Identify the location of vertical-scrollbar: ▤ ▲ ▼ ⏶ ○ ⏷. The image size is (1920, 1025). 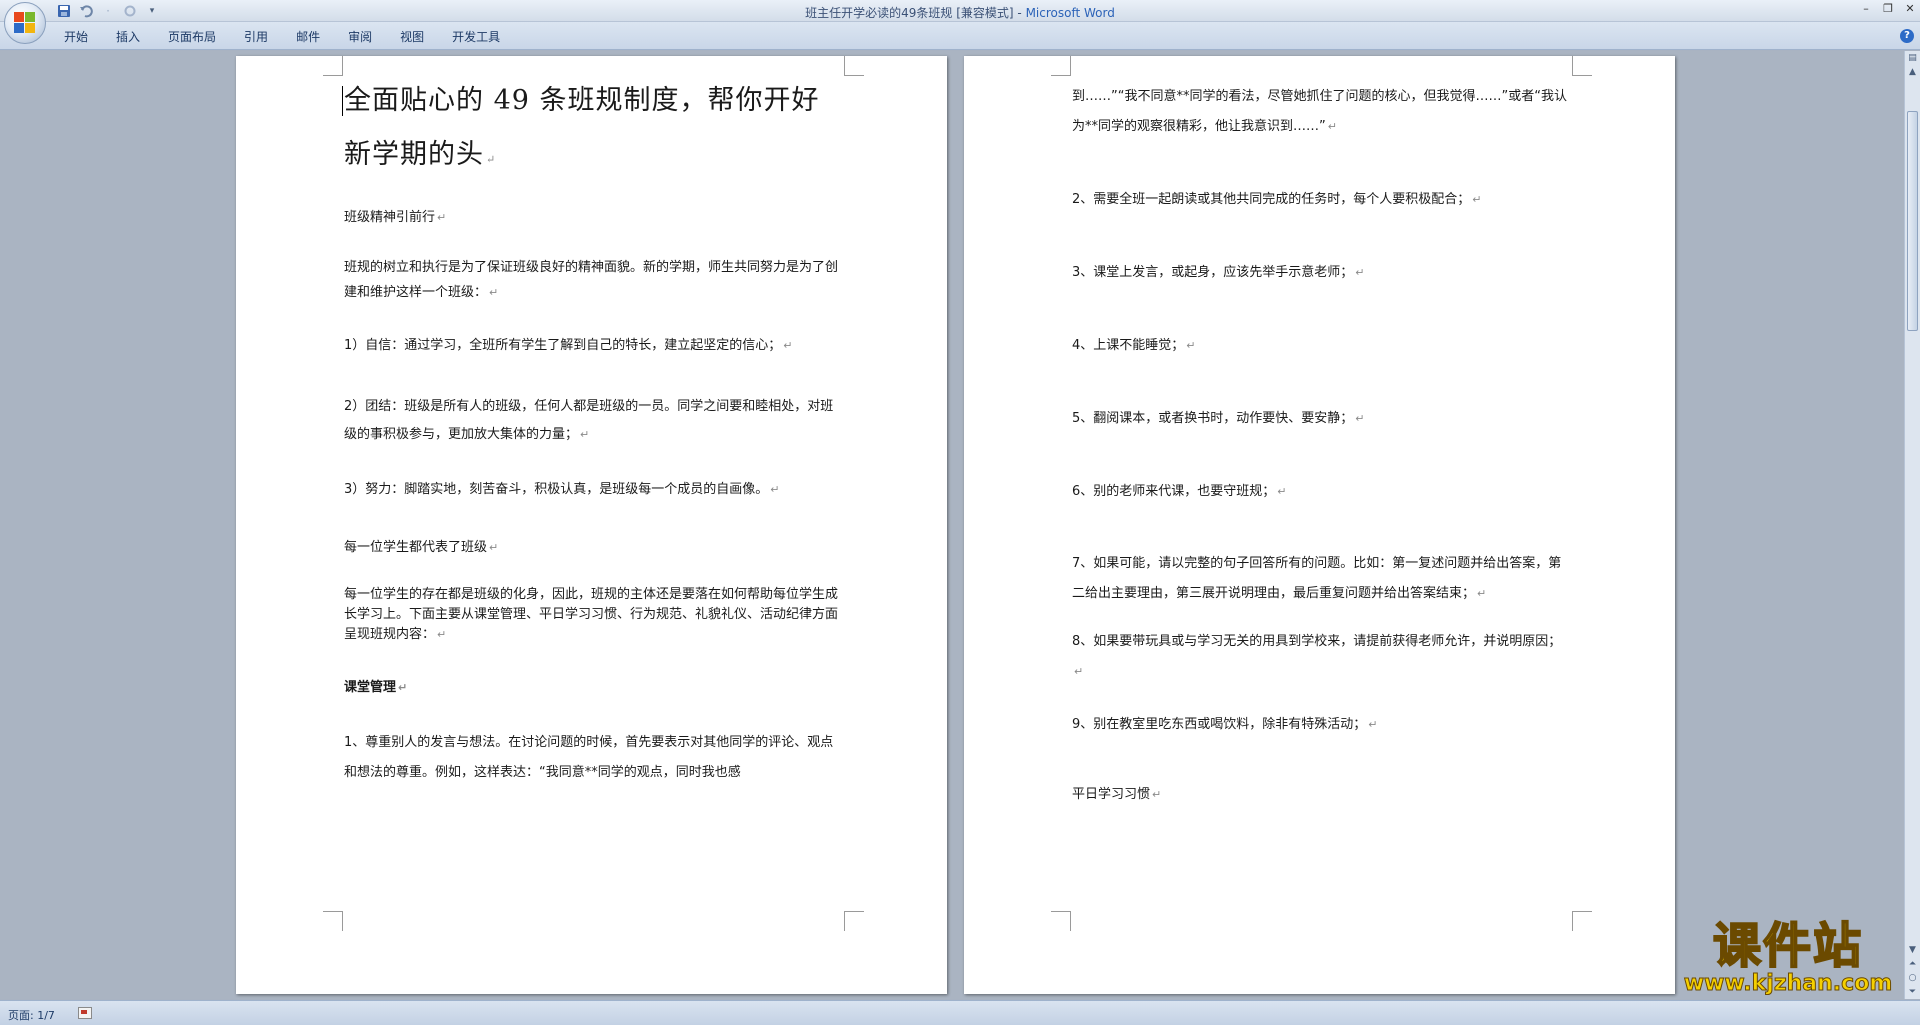
(1912, 525).